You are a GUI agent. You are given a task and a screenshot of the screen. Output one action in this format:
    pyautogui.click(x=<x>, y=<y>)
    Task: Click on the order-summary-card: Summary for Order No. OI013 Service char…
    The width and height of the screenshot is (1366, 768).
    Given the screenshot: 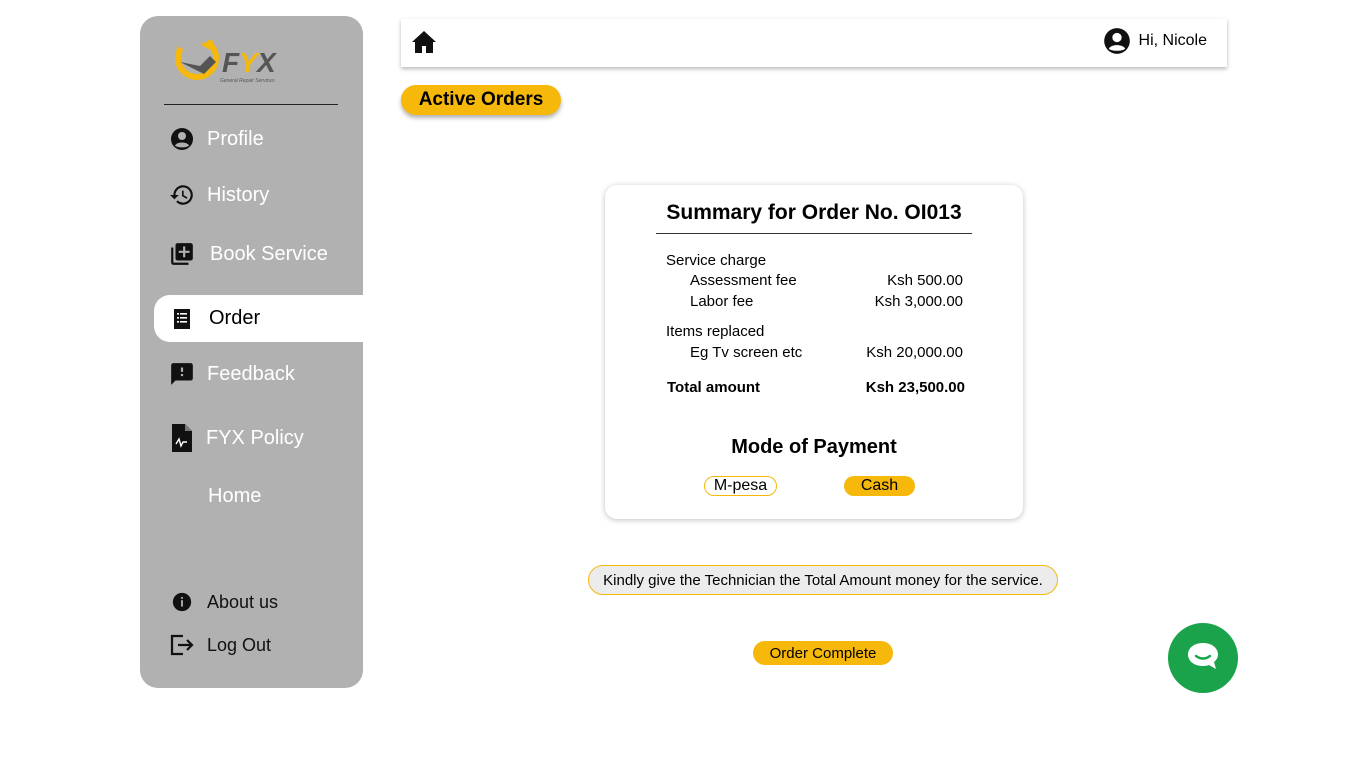 What is the action you would take?
    pyautogui.click(x=814, y=352)
    